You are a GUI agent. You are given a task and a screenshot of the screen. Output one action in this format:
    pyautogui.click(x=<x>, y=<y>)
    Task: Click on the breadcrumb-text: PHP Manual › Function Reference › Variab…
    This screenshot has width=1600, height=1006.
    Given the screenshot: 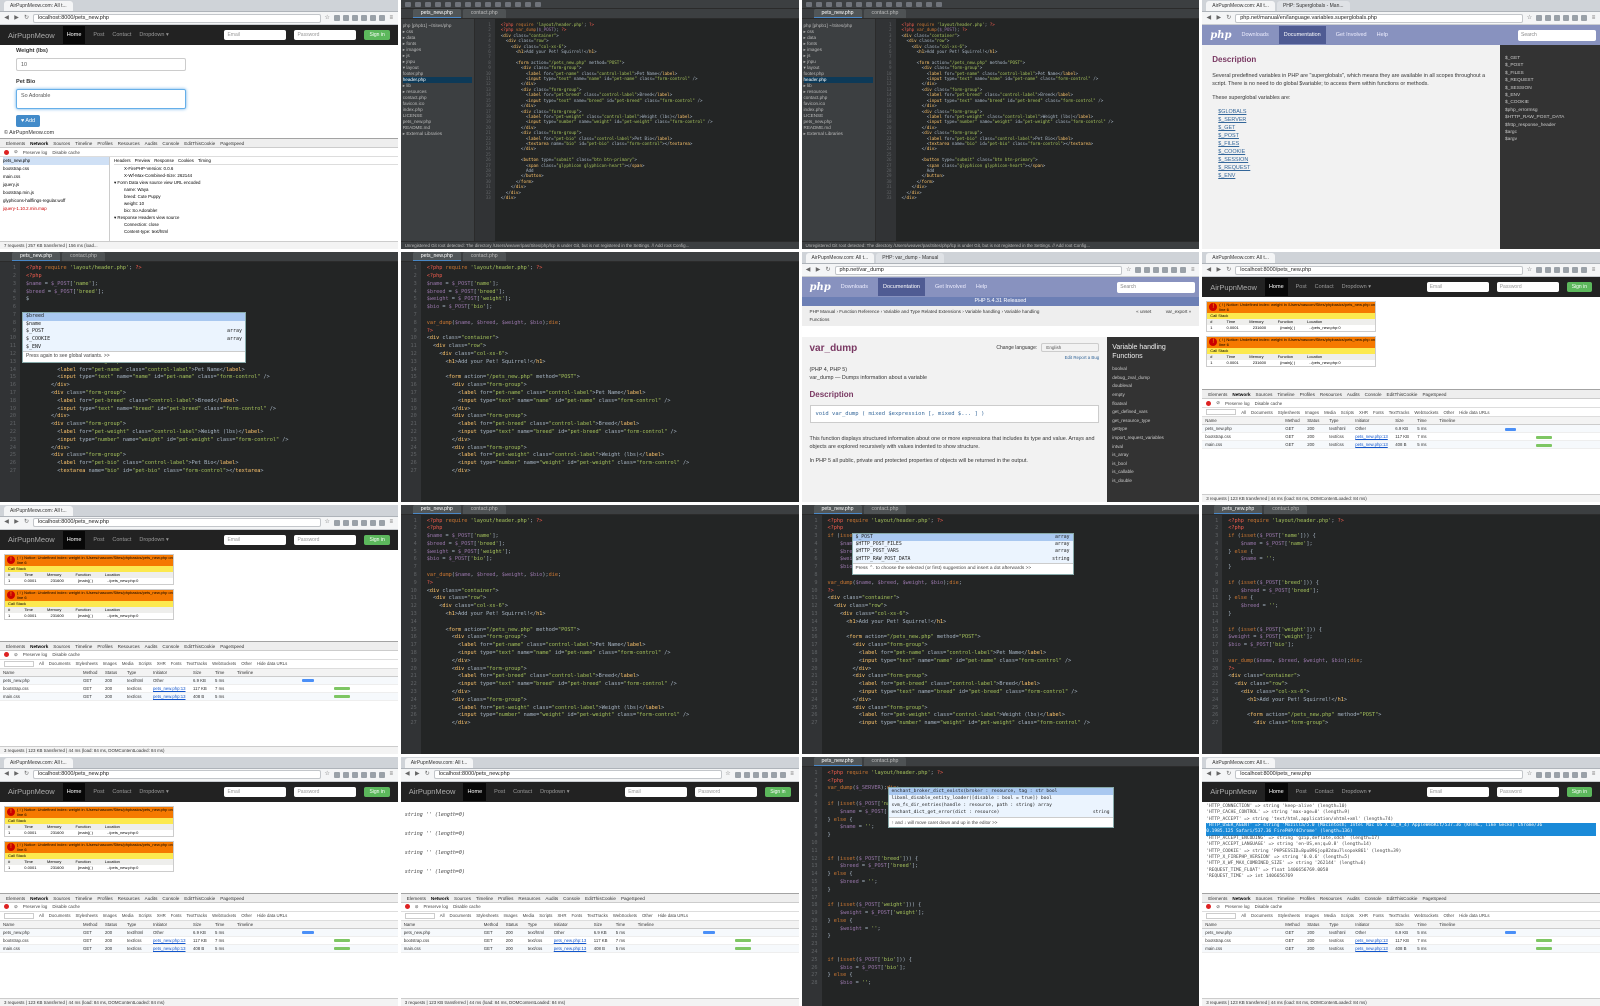 What is the action you would take?
    pyautogui.click(x=935, y=316)
    